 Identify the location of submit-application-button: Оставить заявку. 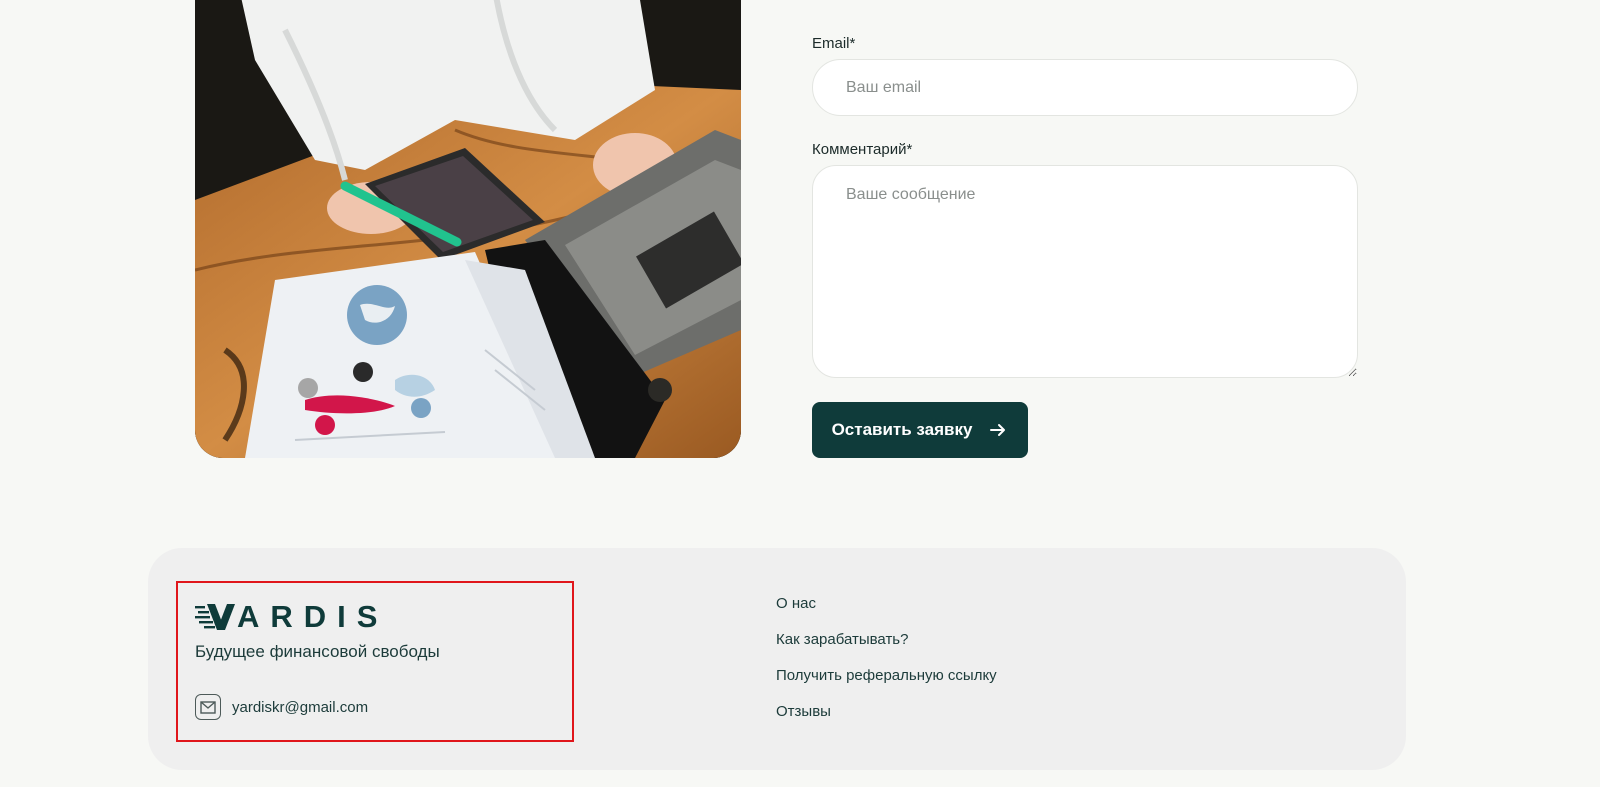
(920, 430).